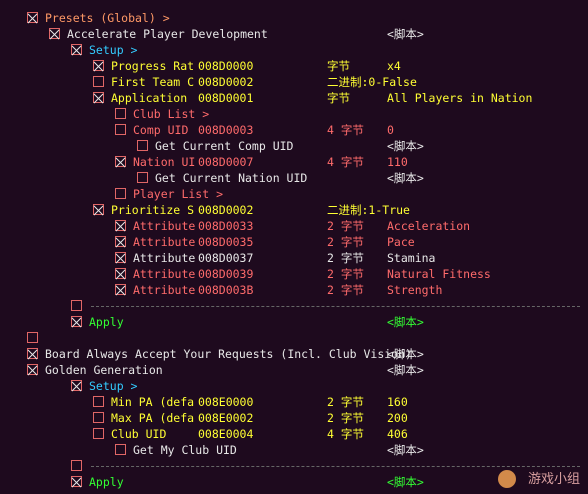 The height and width of the screenshot is (494, 588). Describe the element at coordinates (294, 18) in the screenshot. I see `table-row: Presets (Global) >` at that location.